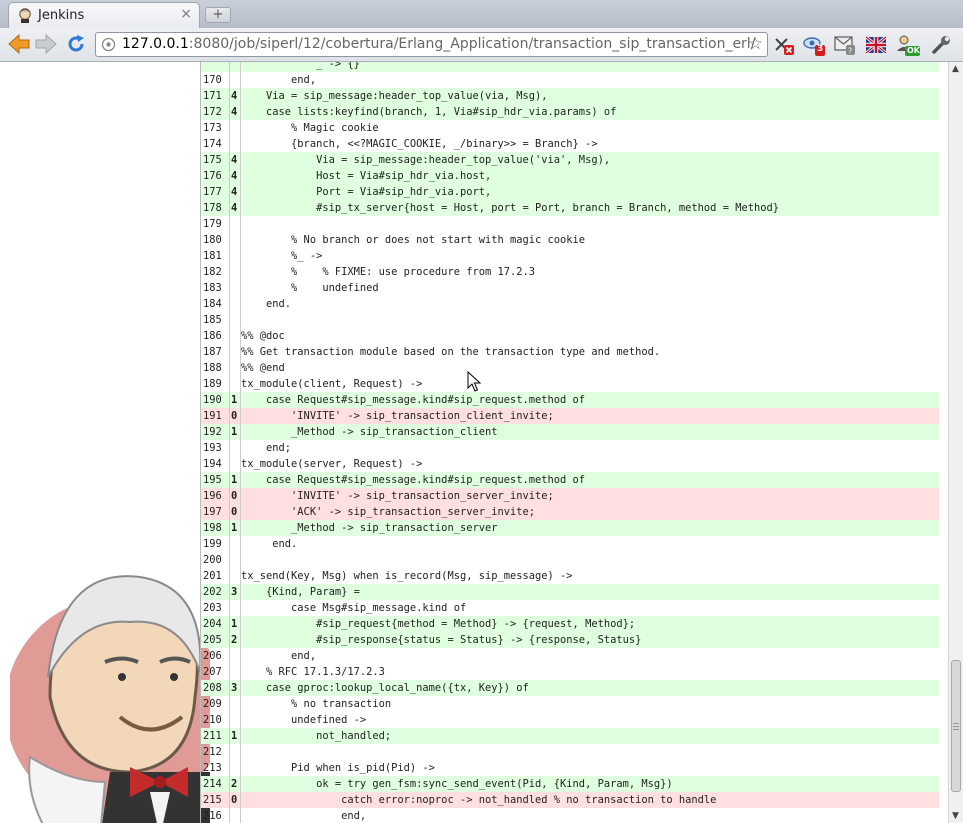  Describe the element at coordinates (215, 80) in the screenshot. I see `line-number: 170` at that location.